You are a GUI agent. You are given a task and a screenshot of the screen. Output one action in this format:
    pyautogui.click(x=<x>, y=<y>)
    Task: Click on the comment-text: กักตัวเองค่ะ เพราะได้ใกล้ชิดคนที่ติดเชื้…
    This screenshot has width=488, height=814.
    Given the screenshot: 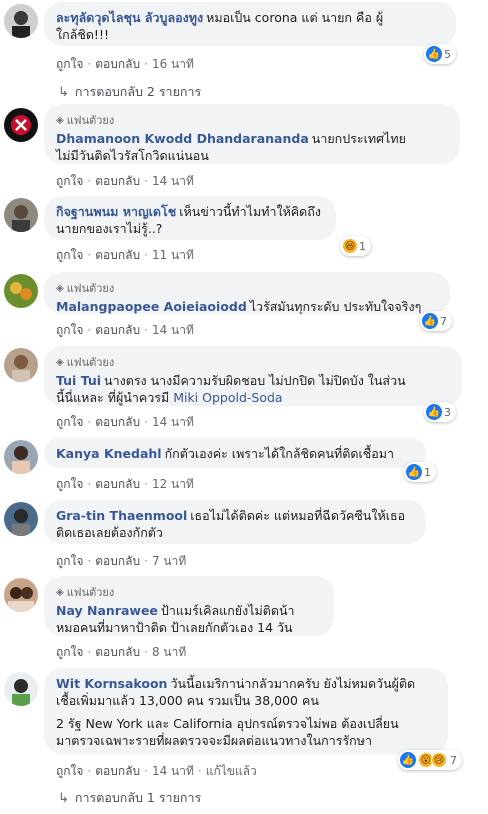 What is the action you would take?
    pyautogui.click(x=279, y=453)
    